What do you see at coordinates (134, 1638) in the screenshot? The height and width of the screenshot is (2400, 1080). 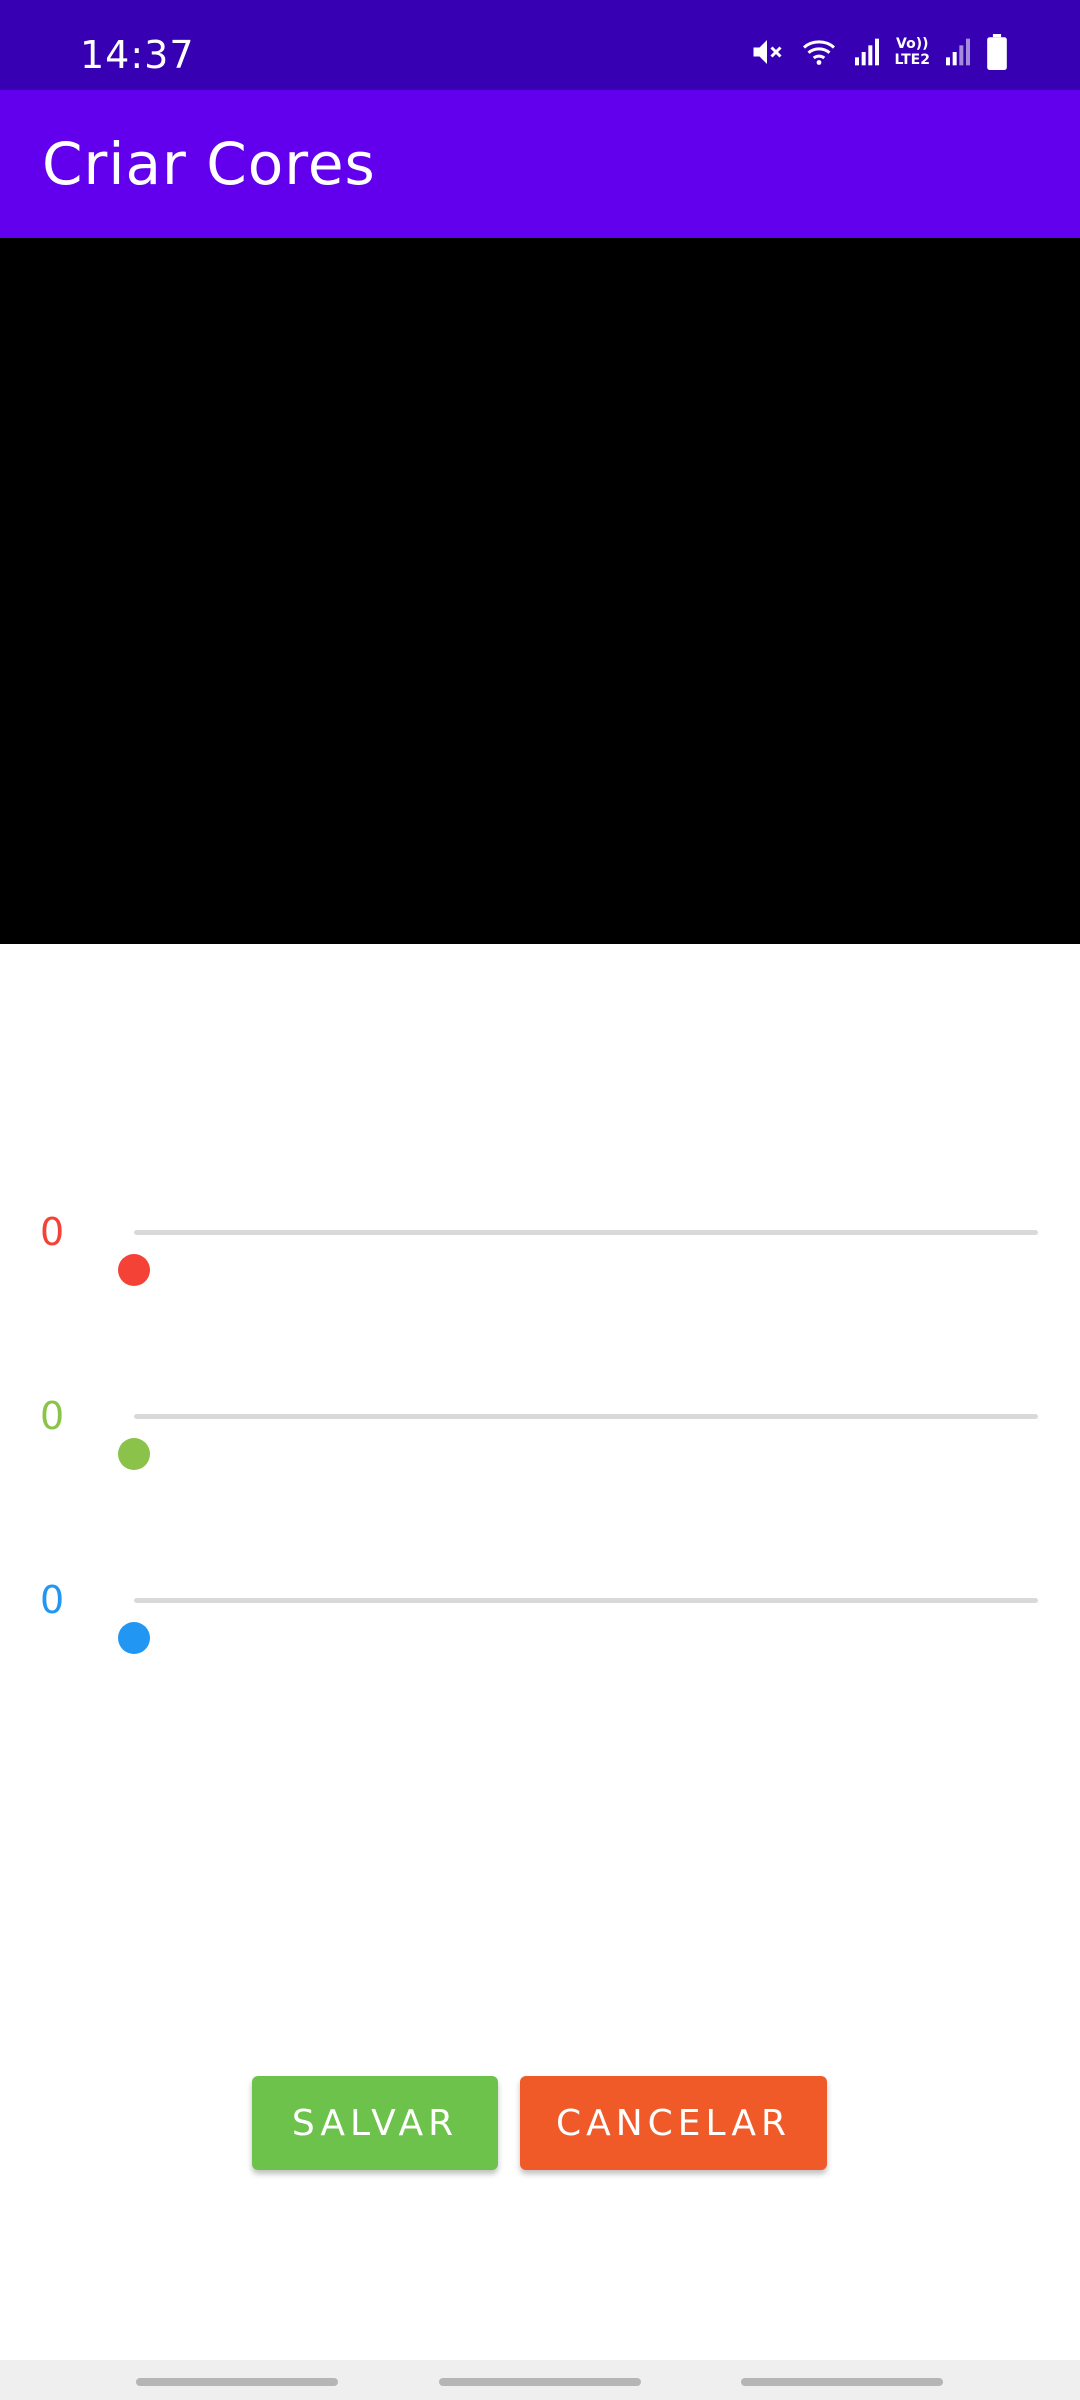 I see `blue-slider-thumb` at bounding box center [134, 1638].